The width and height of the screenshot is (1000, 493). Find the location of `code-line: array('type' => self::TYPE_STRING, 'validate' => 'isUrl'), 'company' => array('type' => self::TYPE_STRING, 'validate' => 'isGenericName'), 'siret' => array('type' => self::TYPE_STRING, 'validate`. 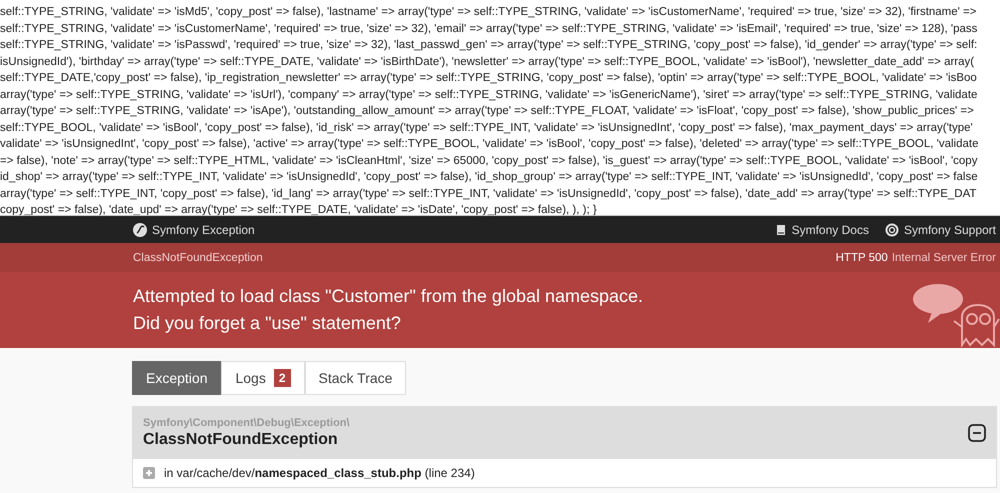

code-line: array('type' => self::TYPE_STRING, 'validate' => 'isUrl'), 'company' => array('type' => self::TYPE_STRING, 'validate' => 'isGenericName'), 'siret' => array('type' => self::TYPE_STRING, 'validate is located at coordinates (489, 95).